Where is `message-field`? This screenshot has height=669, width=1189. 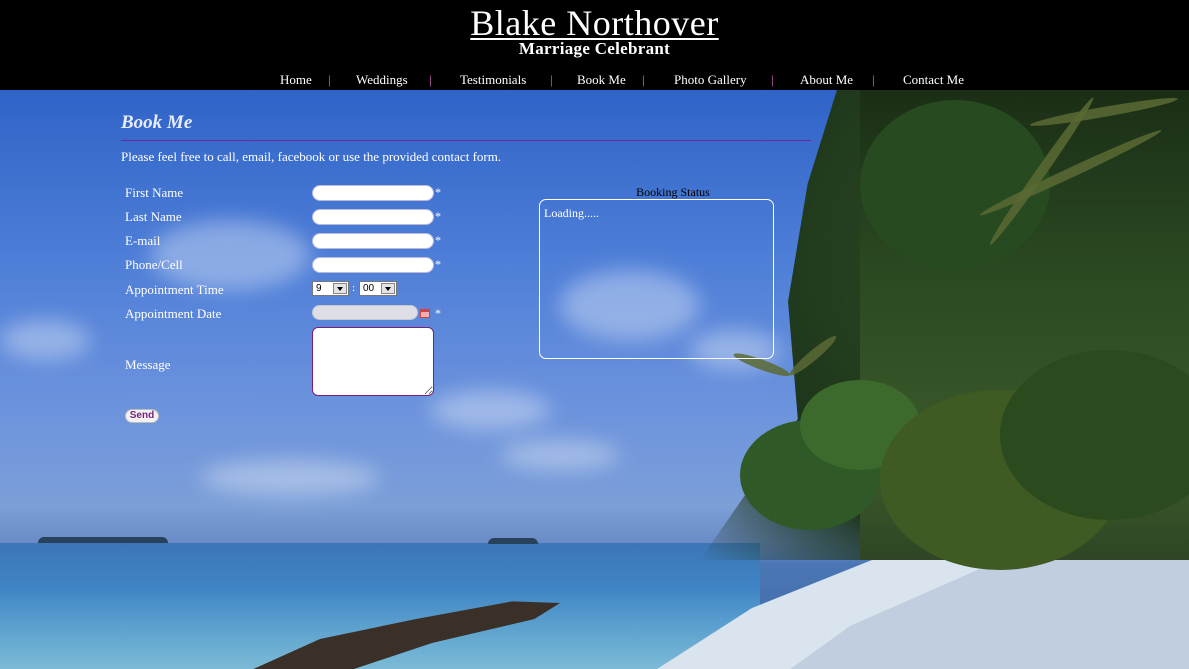 message-field is located at coordinates (373, 361).